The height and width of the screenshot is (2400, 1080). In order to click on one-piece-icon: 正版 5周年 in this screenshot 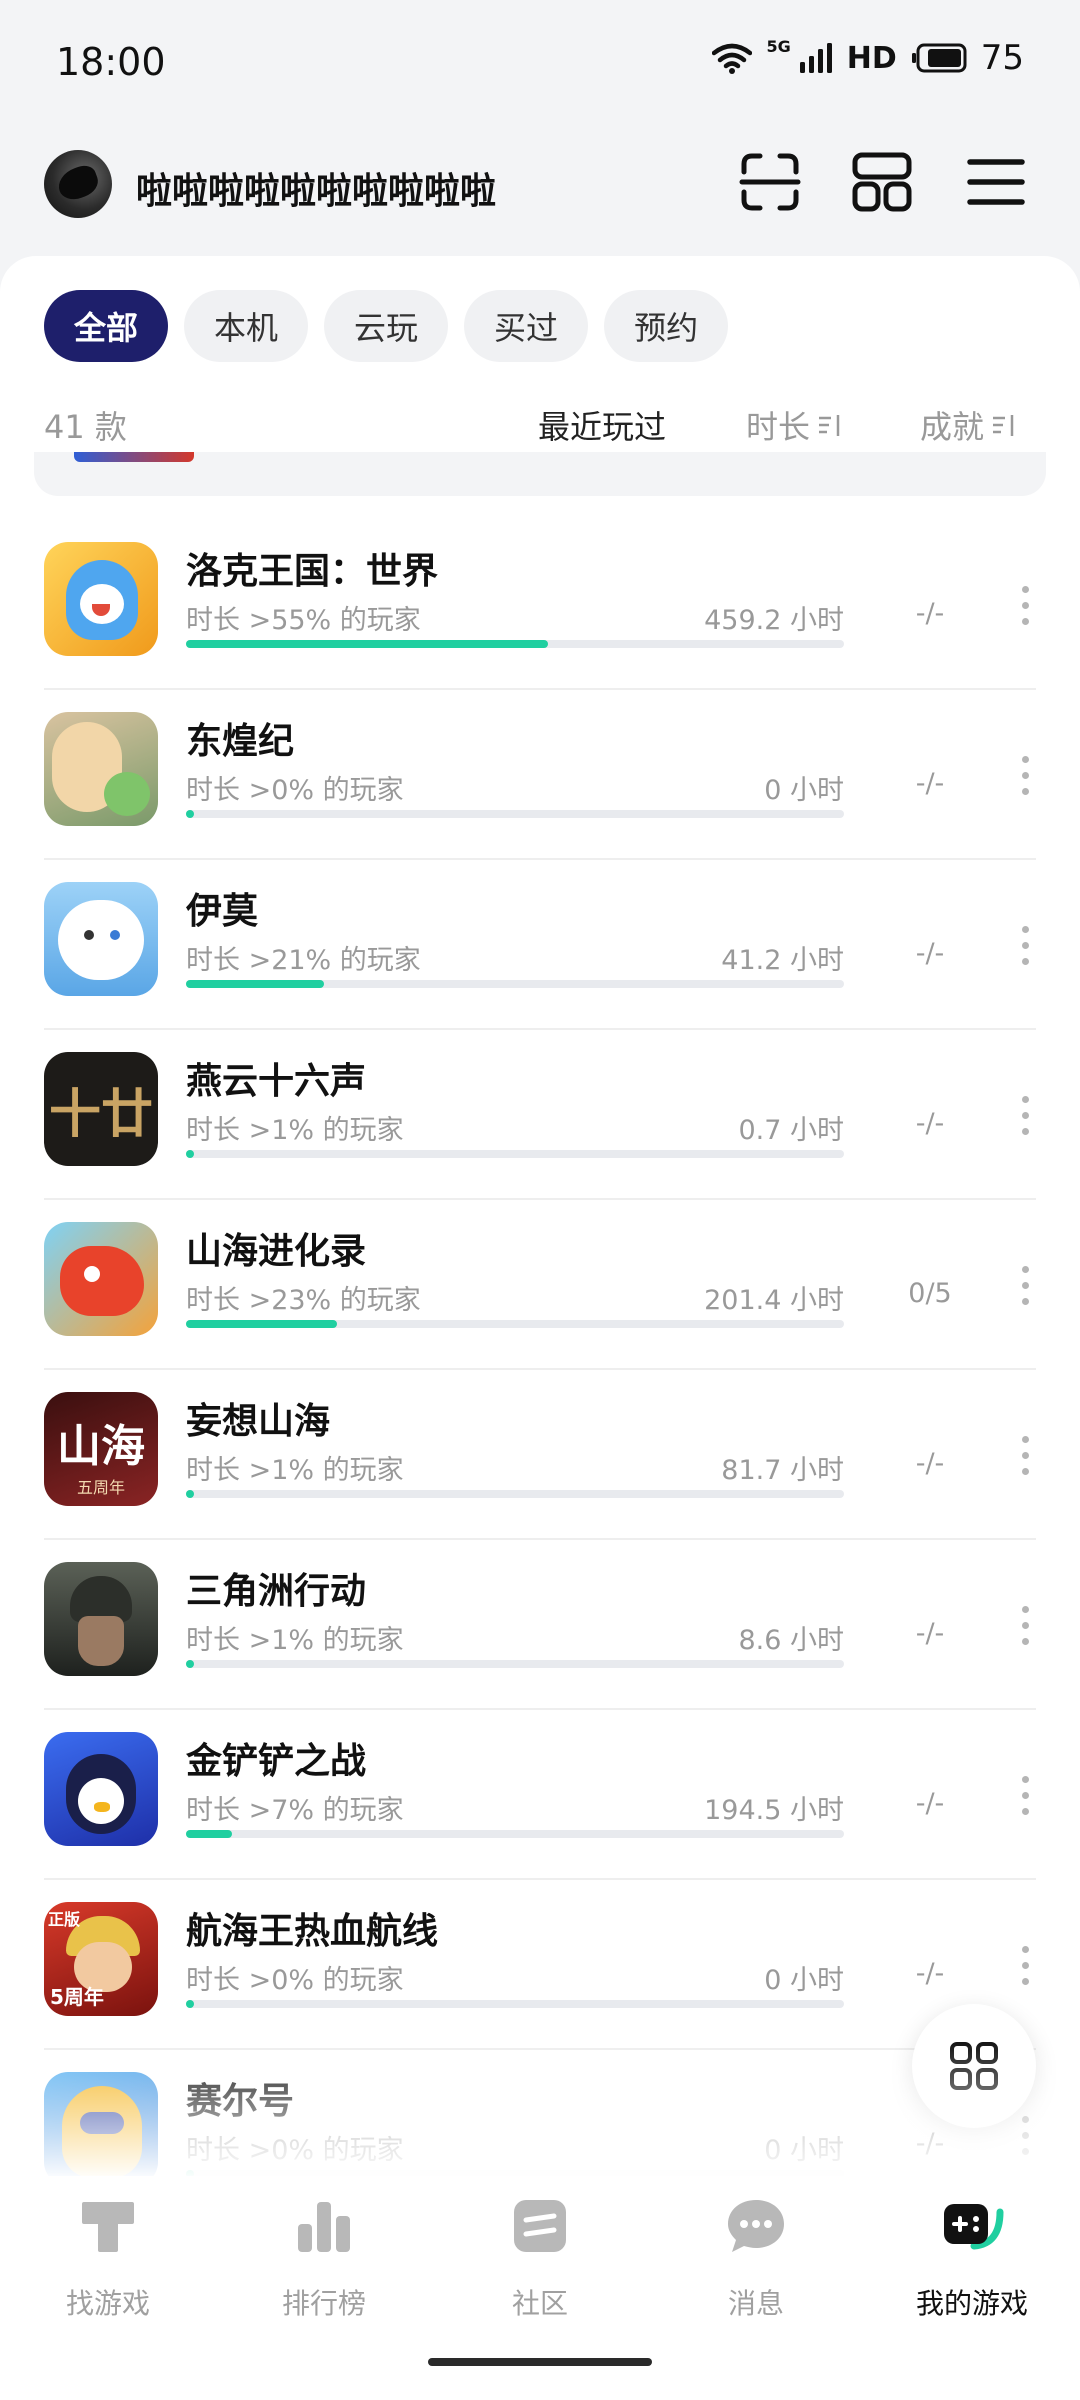, I will do `click(101, 1959)`.